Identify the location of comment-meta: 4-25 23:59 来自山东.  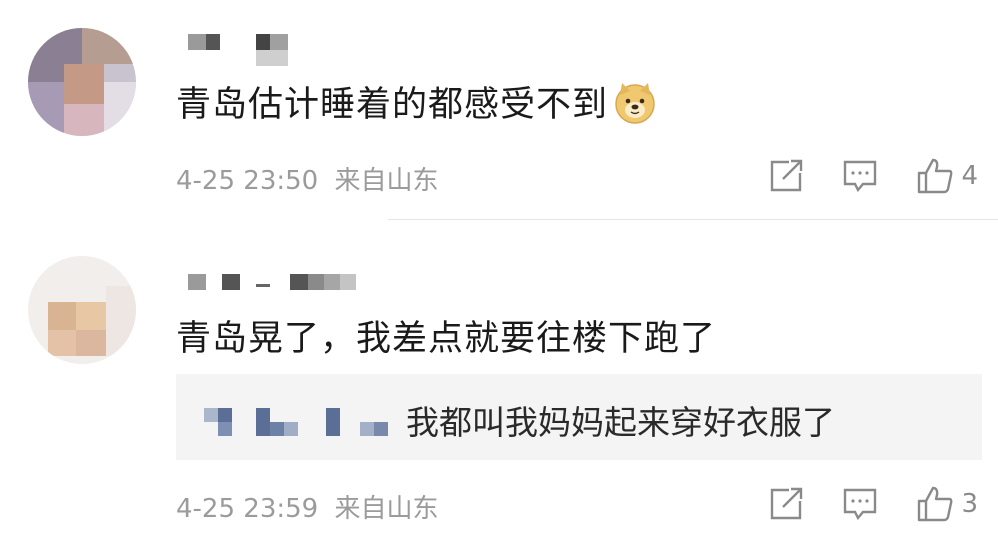
(307, 506).